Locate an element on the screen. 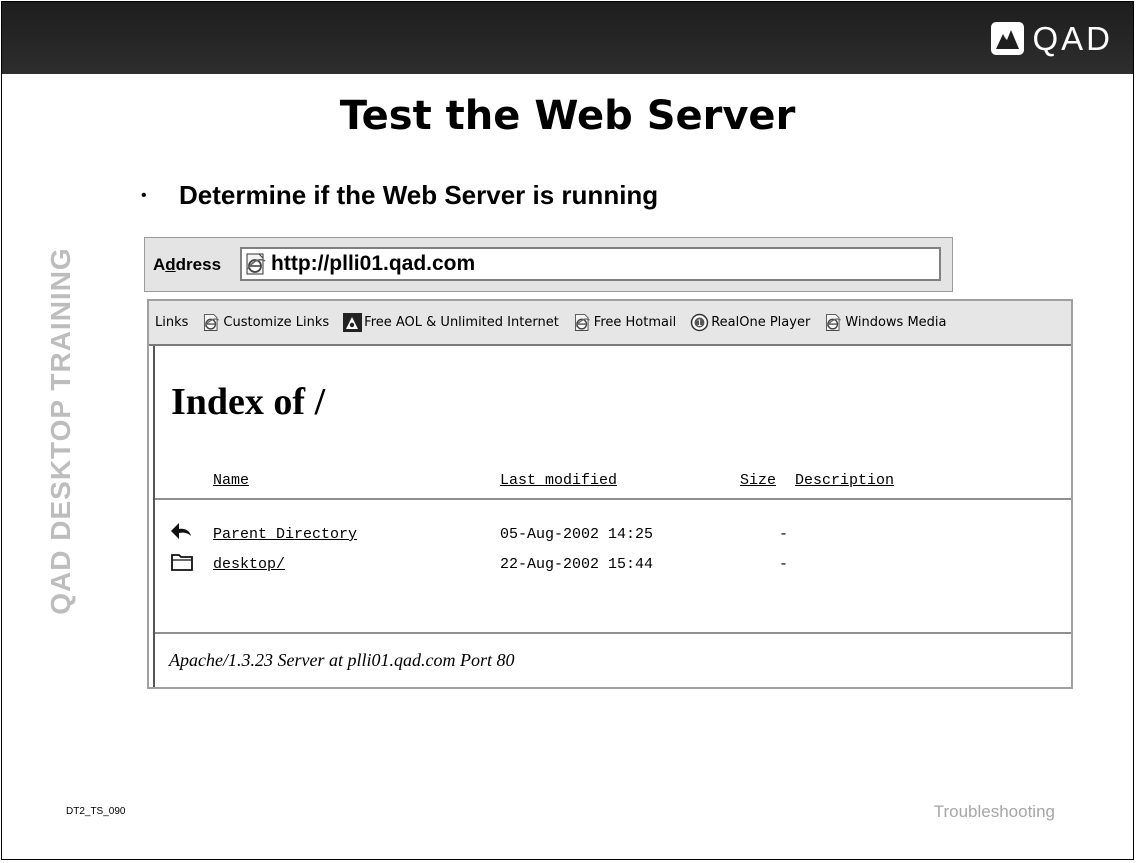  folder-icon is located at coordinates (182, 564).